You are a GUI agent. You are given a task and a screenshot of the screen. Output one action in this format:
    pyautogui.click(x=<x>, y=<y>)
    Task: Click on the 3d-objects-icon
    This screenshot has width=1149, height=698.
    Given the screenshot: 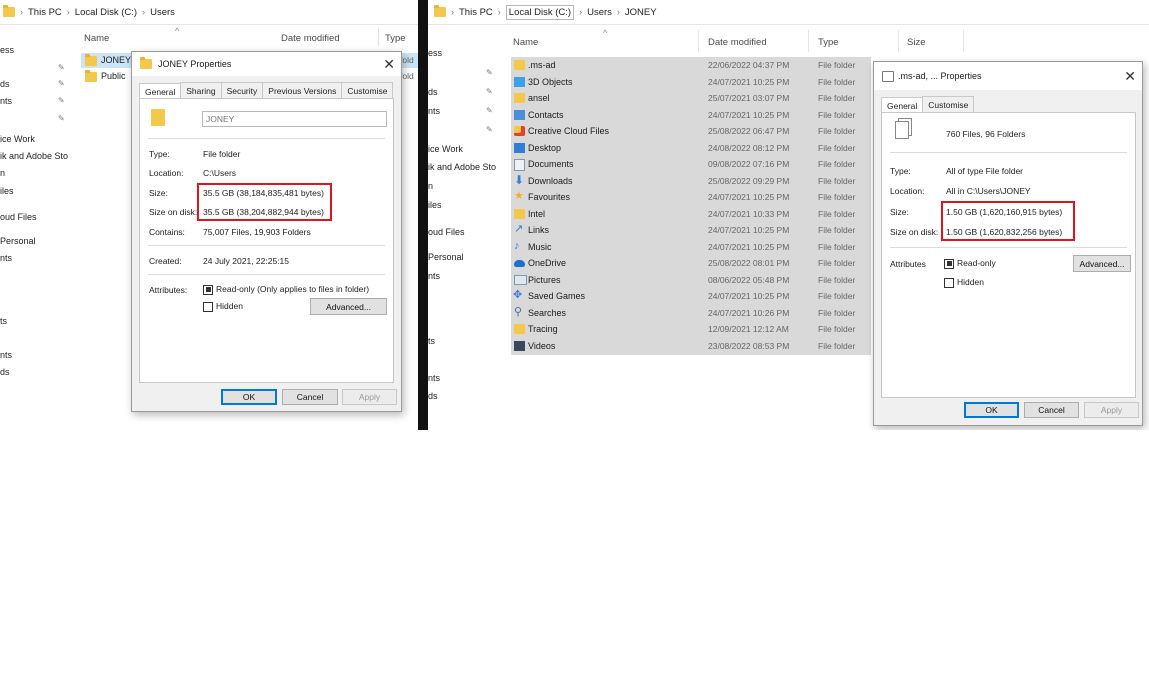 What is the action you would take?
    pyautogui.click(x=519, y=81)
    